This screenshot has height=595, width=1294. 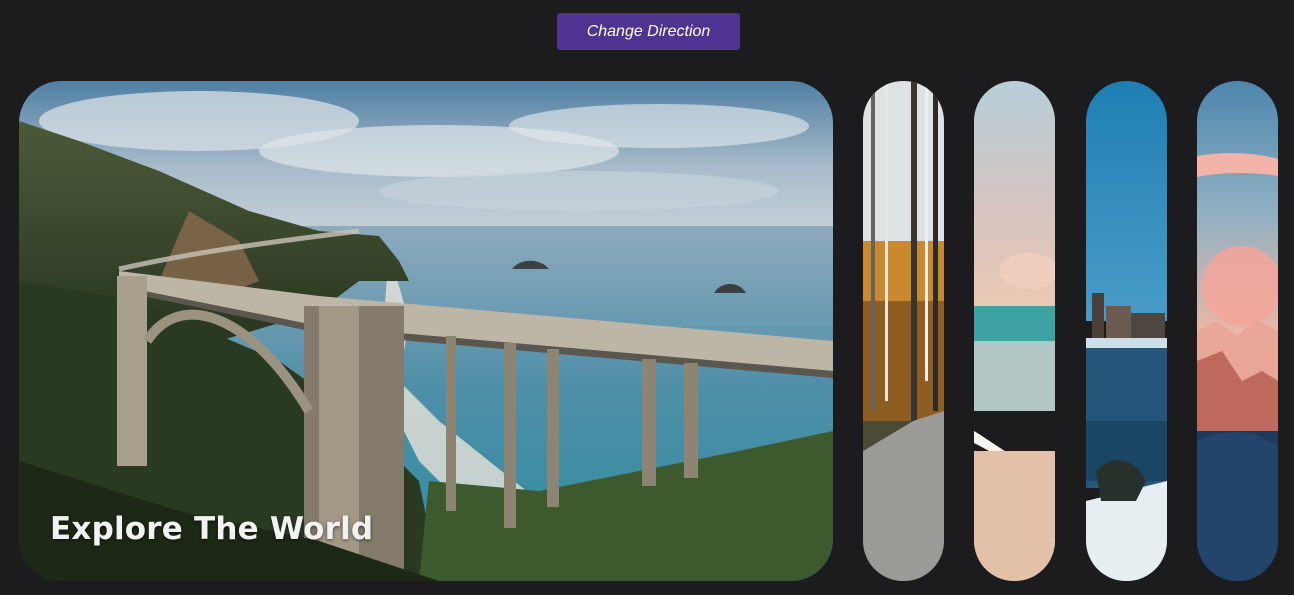 I want to click on toolbar: Change Direction, so click(x=647, y=35).